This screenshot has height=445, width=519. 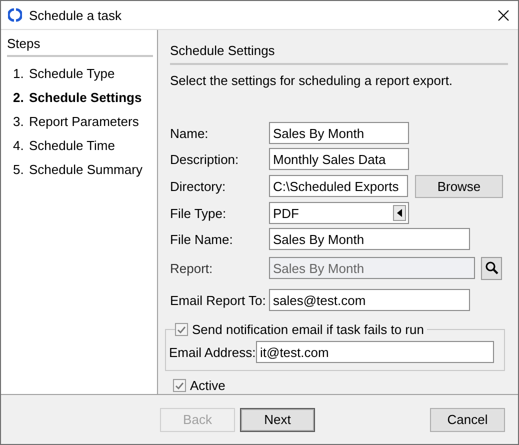 I want to click on checkbox-label: Active, so click(x=208, y=385).